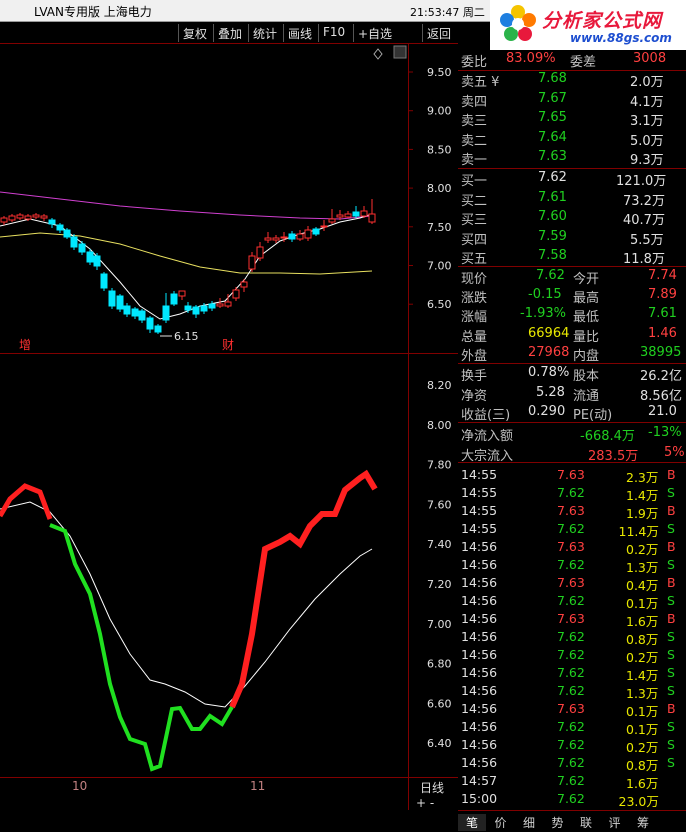 The height and width of the screenshot is (832, 686). Describe the element at coordinates (194, 33) in the screenshot. I see `fuquan-button: 复权` at that location.